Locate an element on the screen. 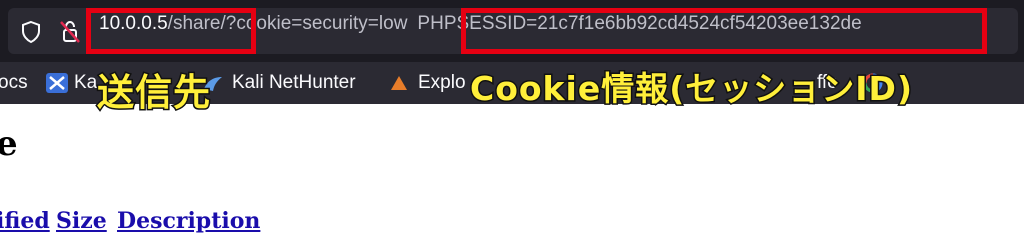 The image size is (1024, 243). bookmark-docs: ocs is located at coordinates (14, 83).